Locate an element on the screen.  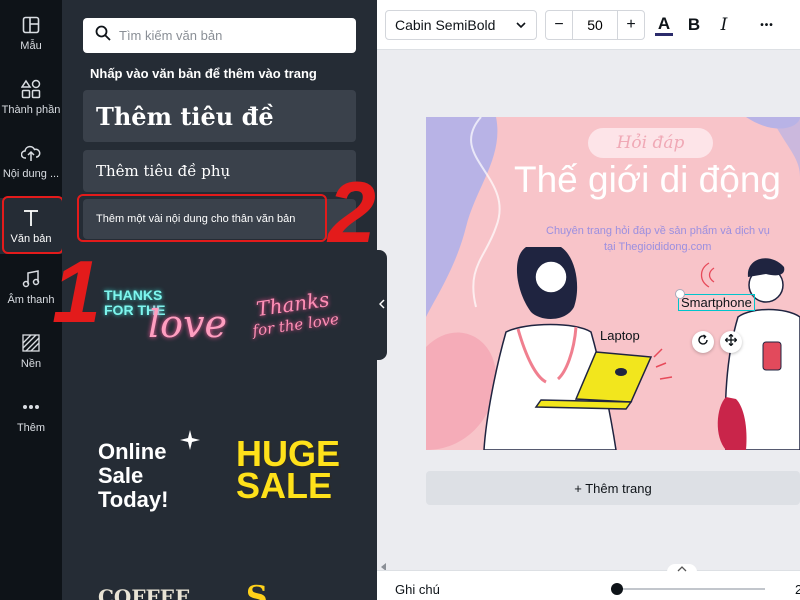
font-size-value: 50 is located at coordinates (595, 25).